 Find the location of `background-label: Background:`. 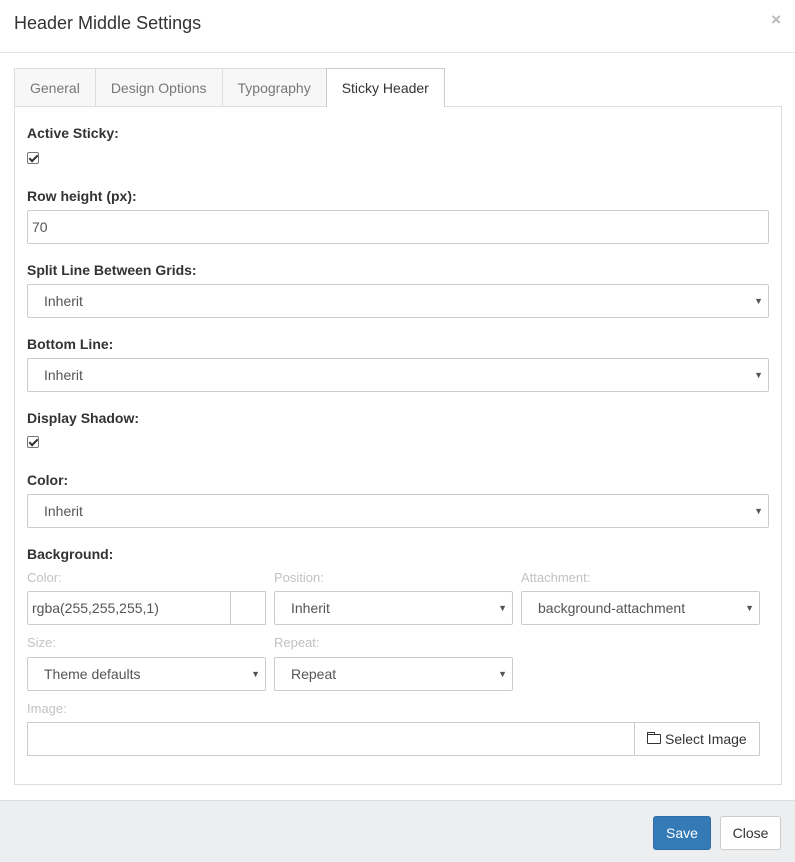

background-label: Background: is located at coordinates (70, 554).